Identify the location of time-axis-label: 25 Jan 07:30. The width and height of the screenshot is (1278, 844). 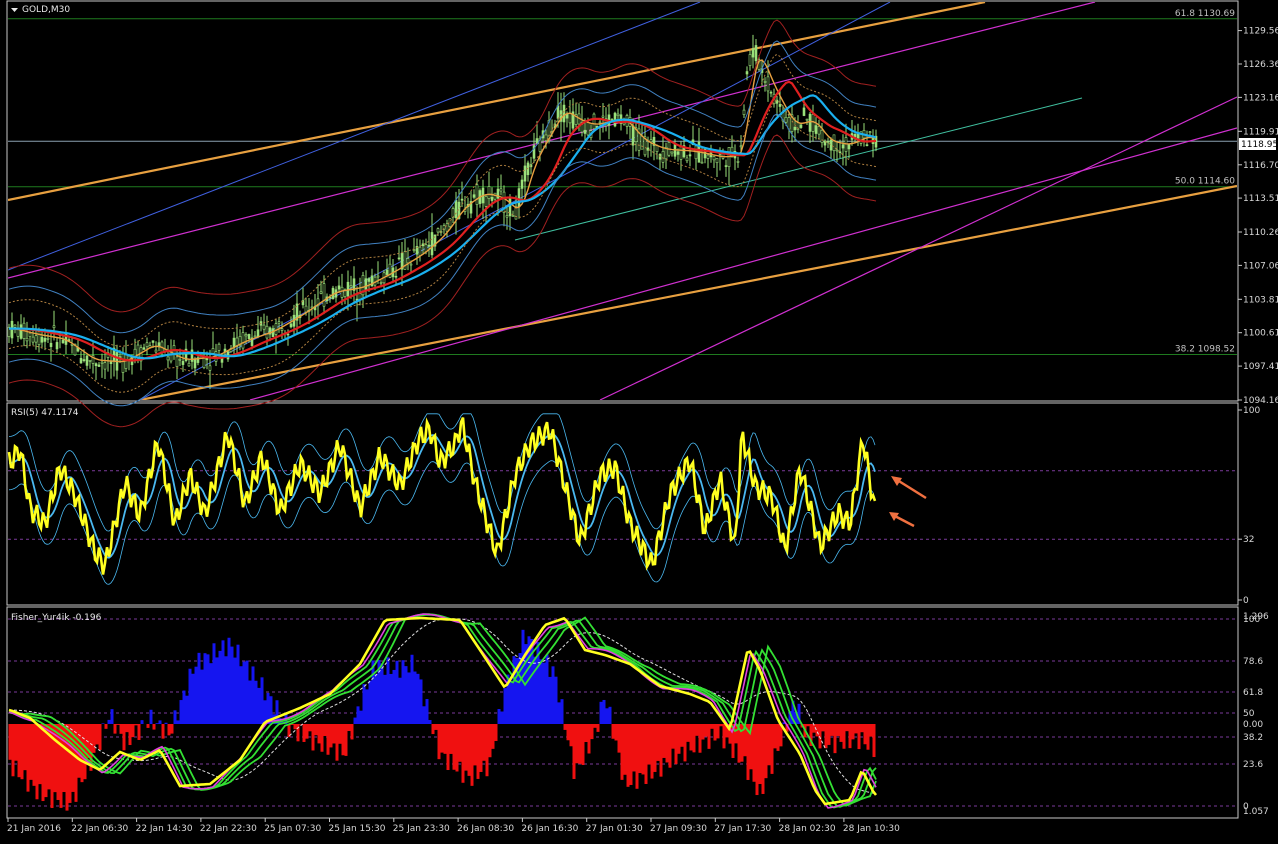
(292, 829).